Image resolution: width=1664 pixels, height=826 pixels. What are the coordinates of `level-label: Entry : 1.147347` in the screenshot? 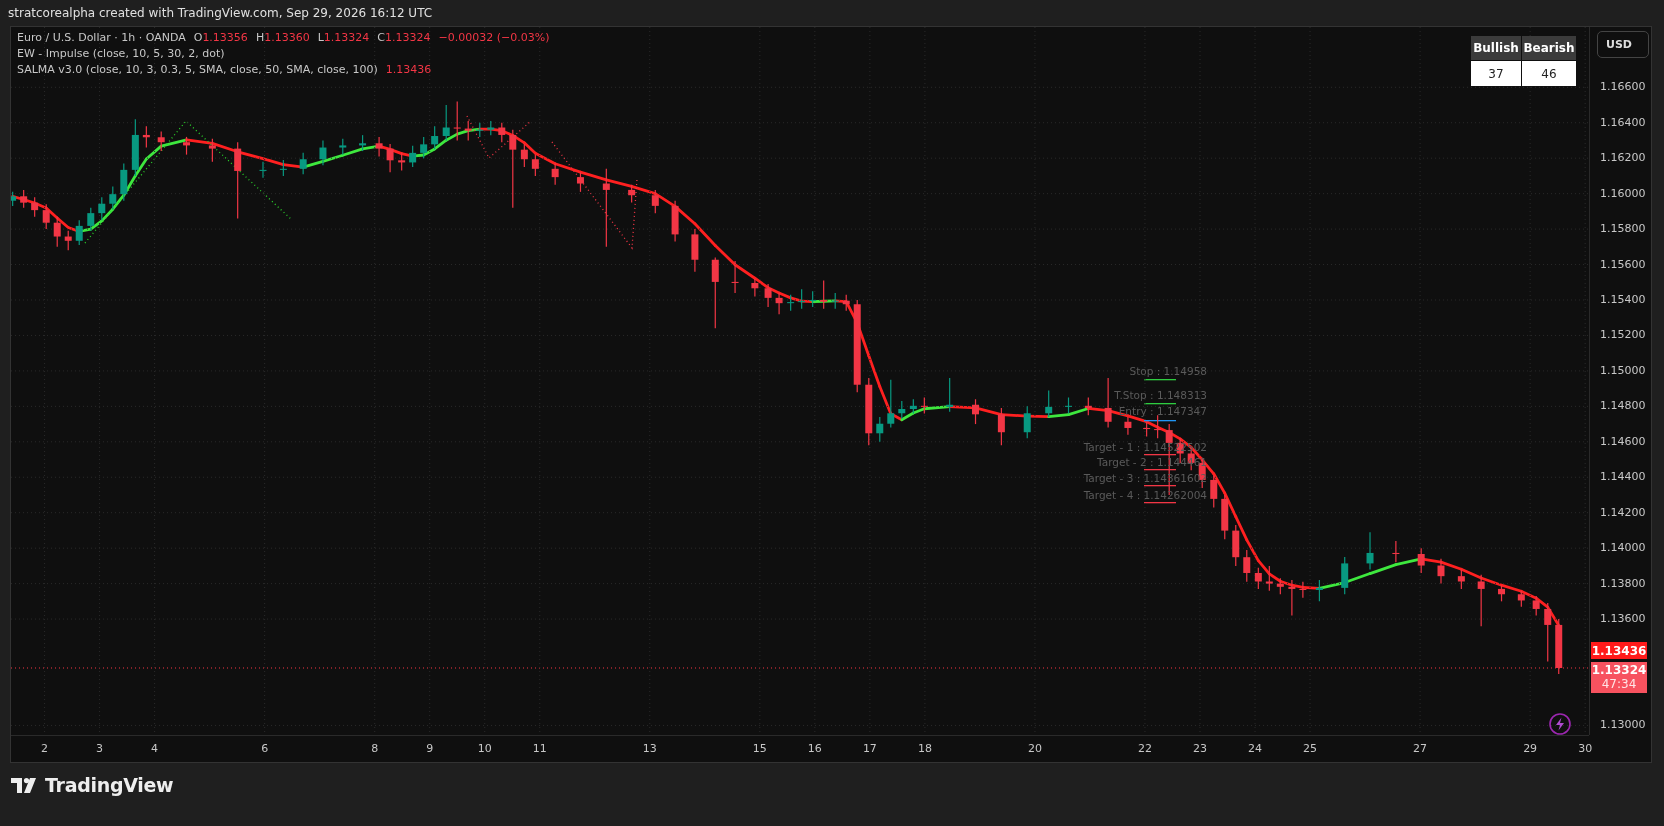 It's located at (1162, 411).